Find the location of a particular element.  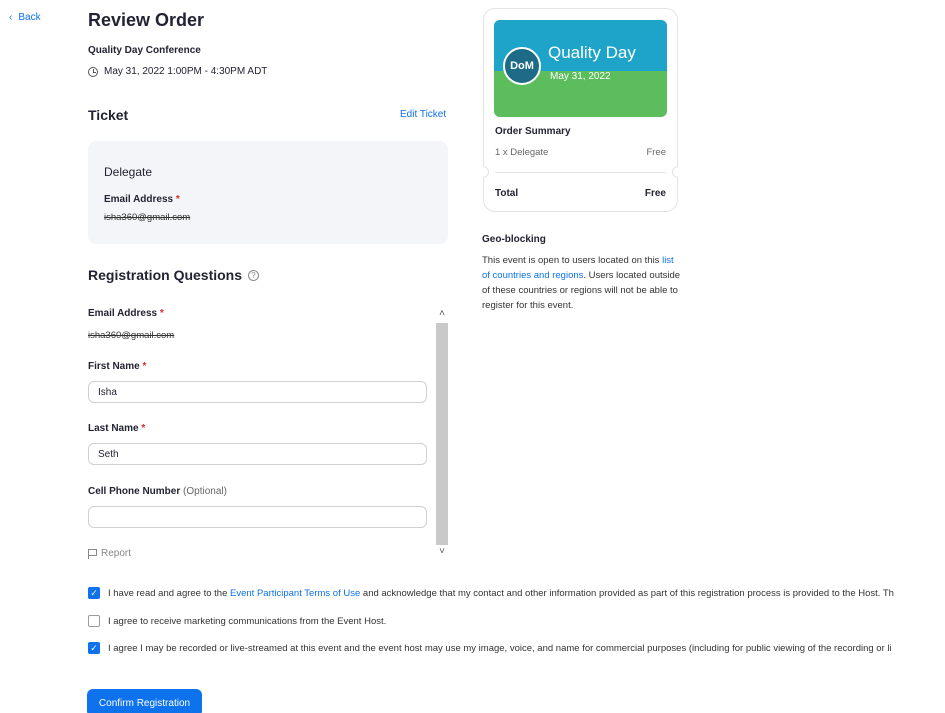

event-name: Quality Day Conference is located at coordinates (144, 50).